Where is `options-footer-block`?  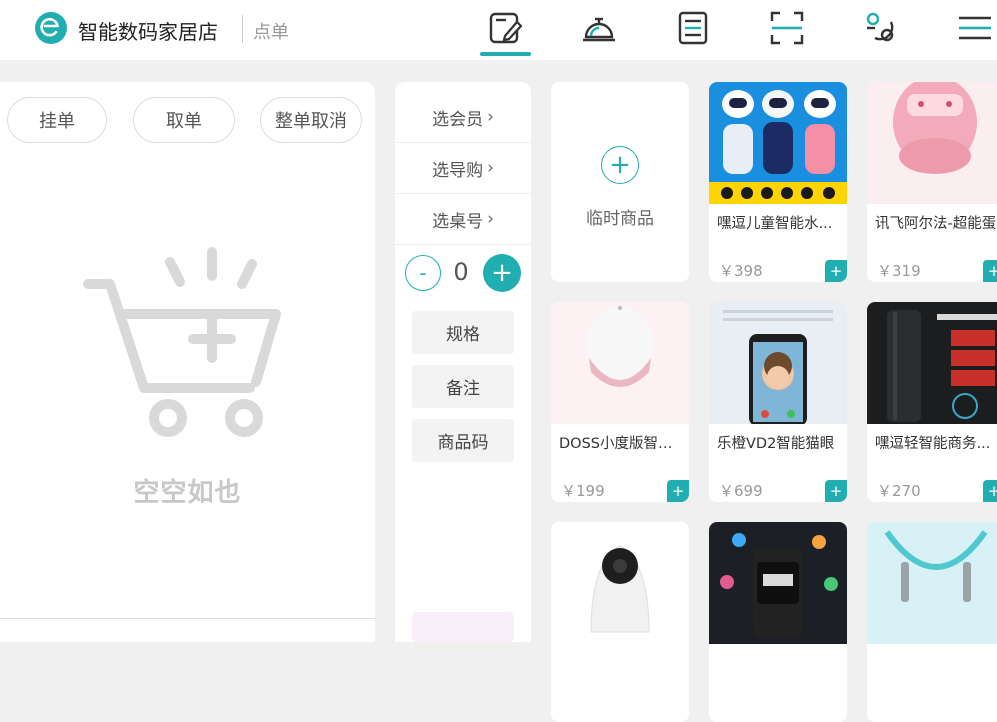 options-footer-block is located at coordinates (463, 627).